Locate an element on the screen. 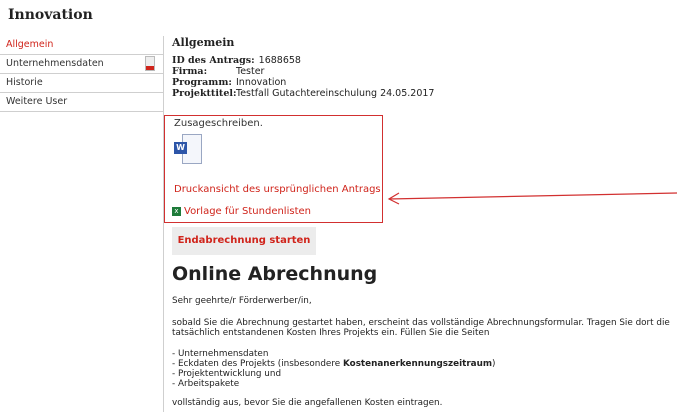  projekttitel-value: Testfall Gutachtereinschulung 24.05.2017 is located at coordinates (335, 93).